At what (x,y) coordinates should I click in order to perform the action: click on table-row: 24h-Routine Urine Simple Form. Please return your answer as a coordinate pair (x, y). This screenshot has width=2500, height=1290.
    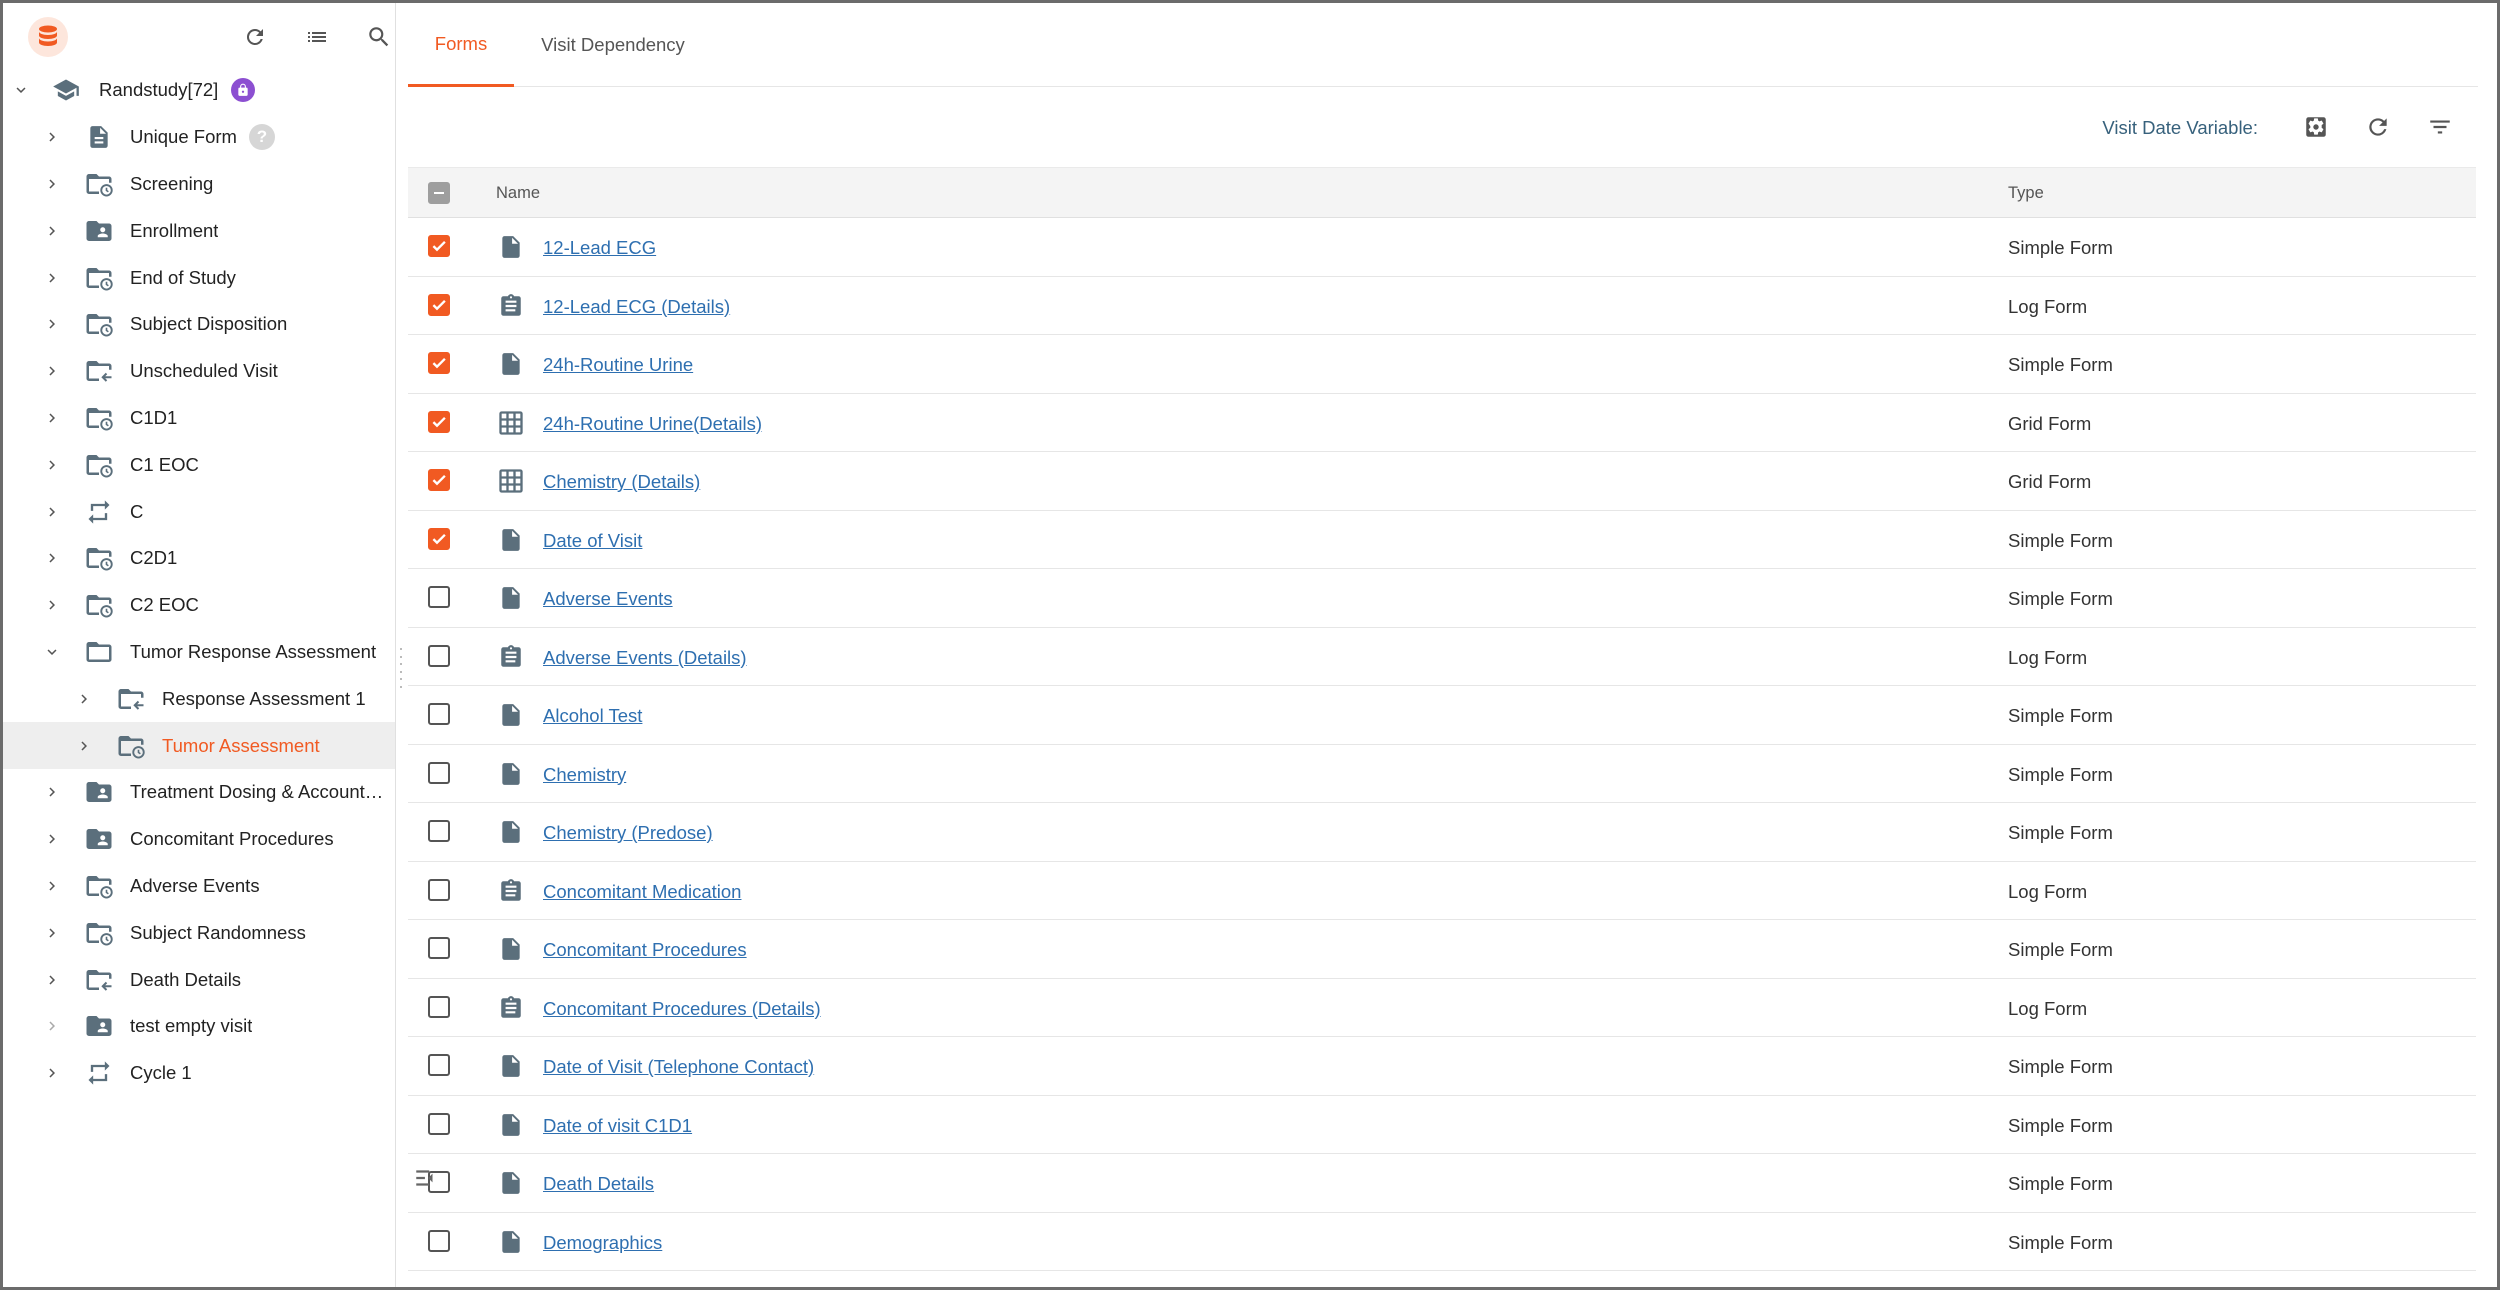
    Looking at the image, I should click on (1442, 364).